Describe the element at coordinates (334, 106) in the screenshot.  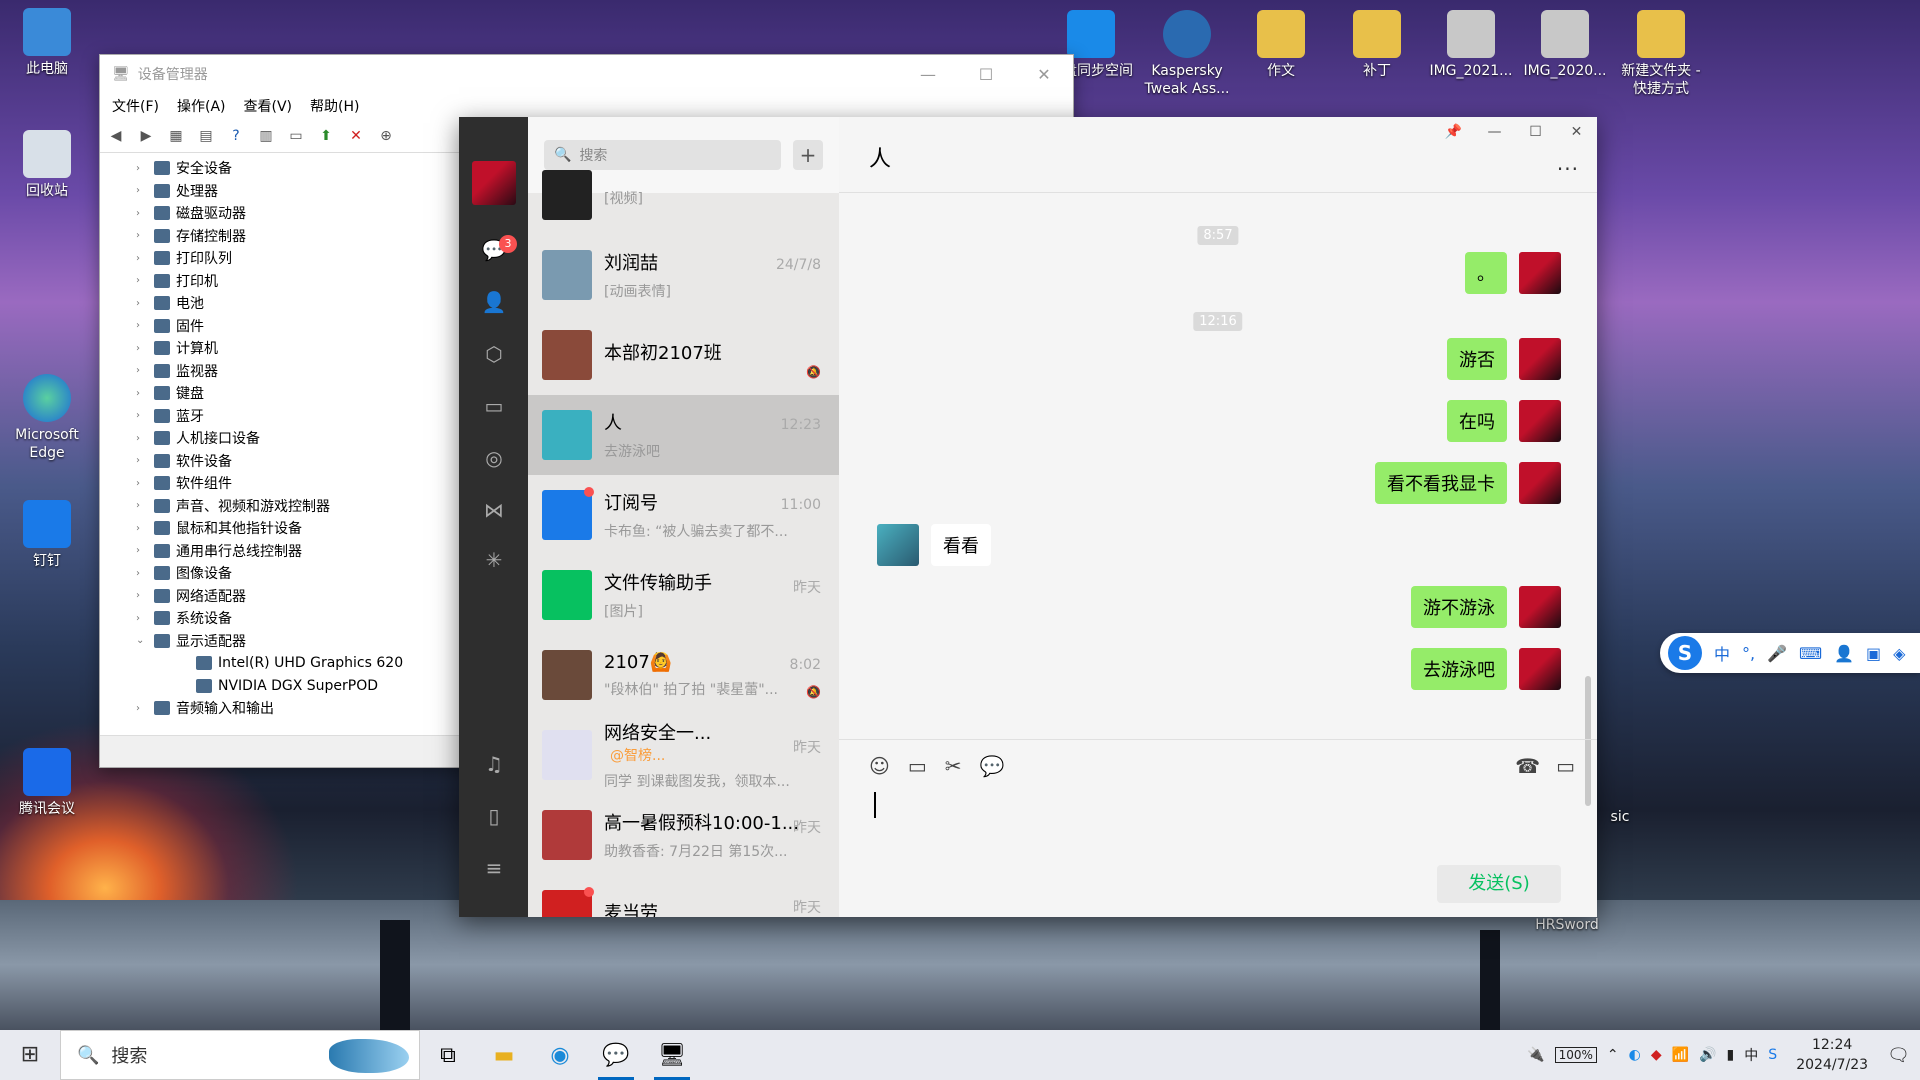
I see `menu-help: 帮助(H)` at that location.